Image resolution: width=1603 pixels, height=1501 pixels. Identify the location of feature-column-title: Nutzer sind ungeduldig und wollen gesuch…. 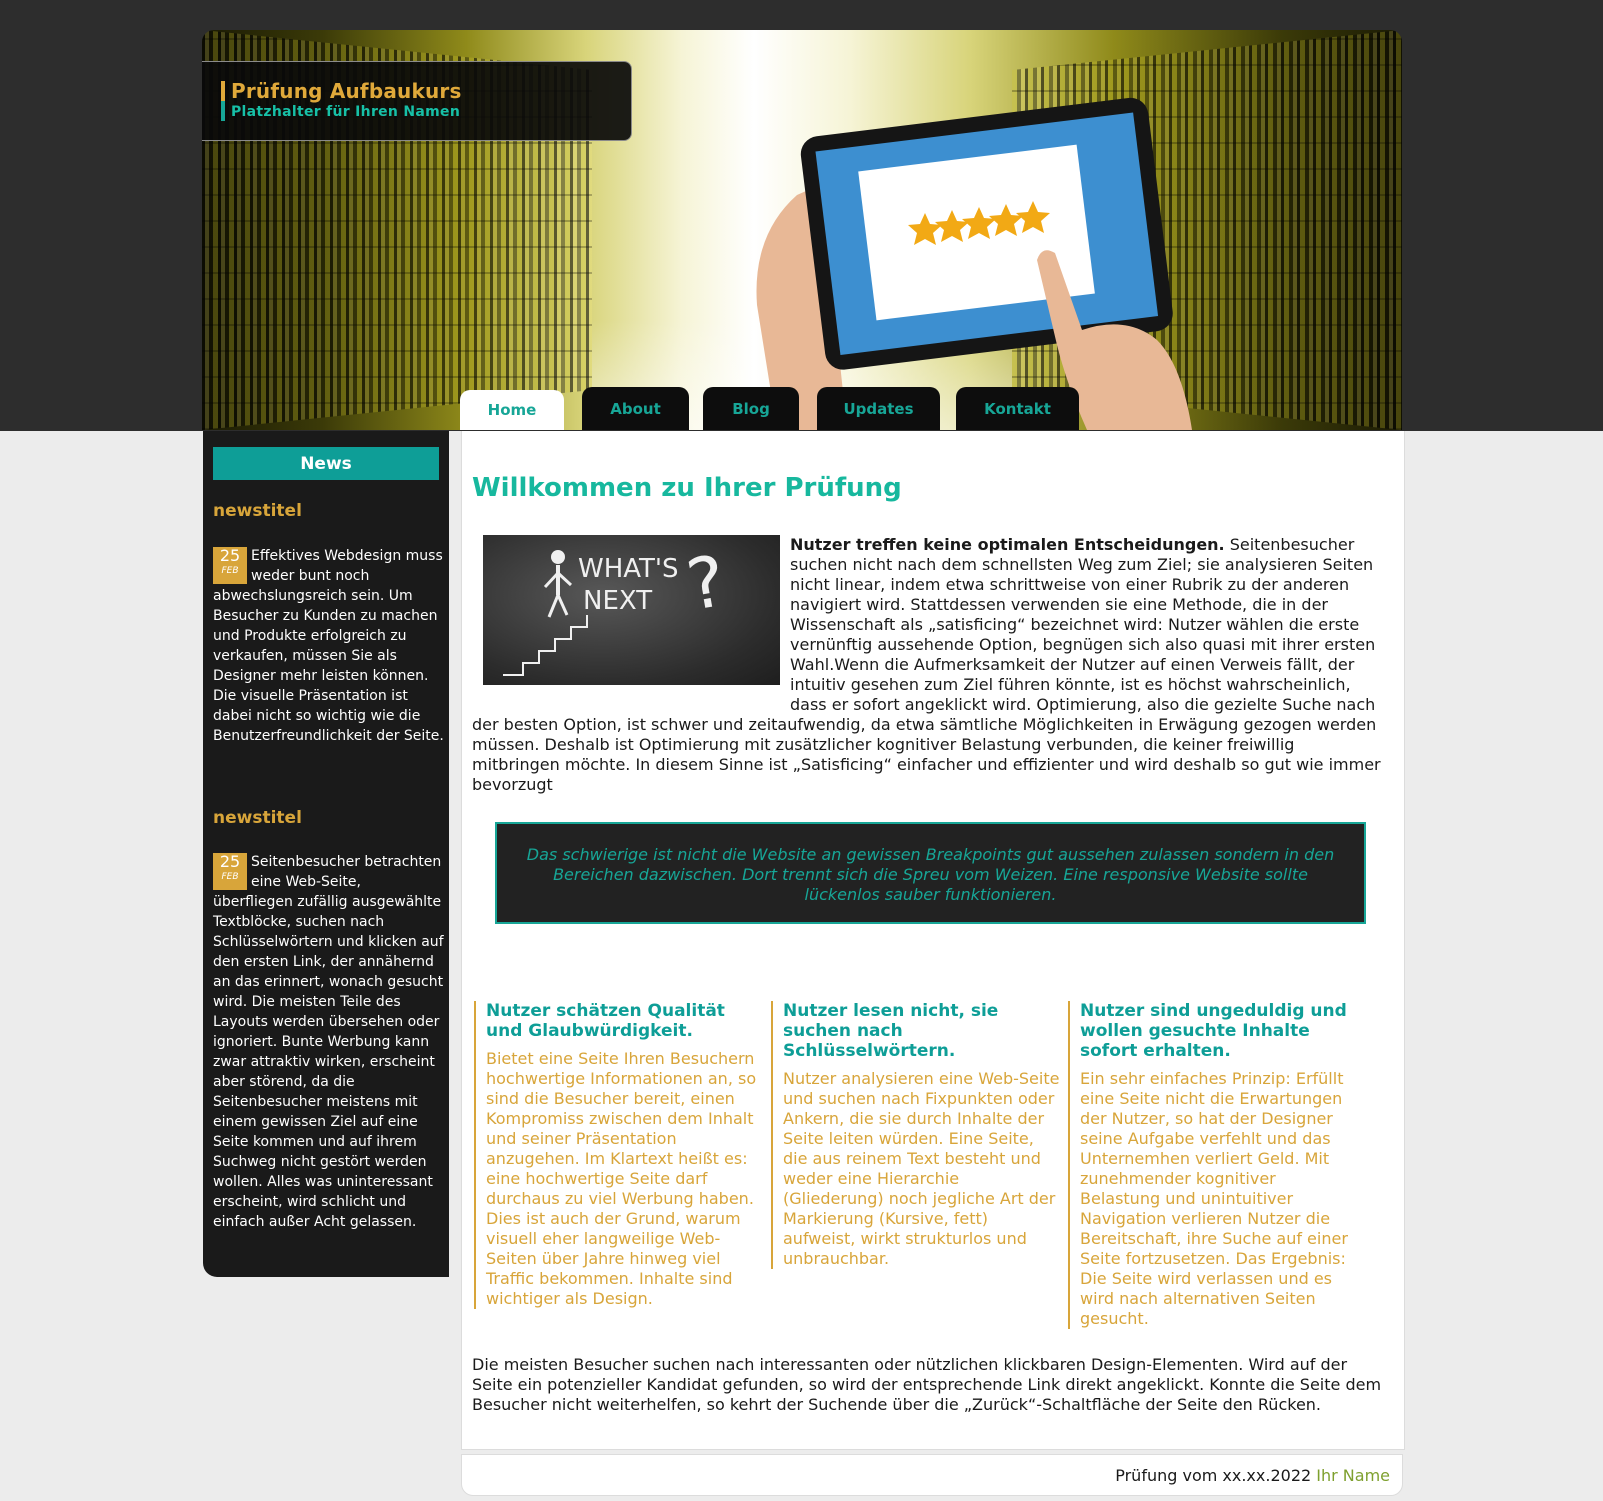
(1213, 1031).